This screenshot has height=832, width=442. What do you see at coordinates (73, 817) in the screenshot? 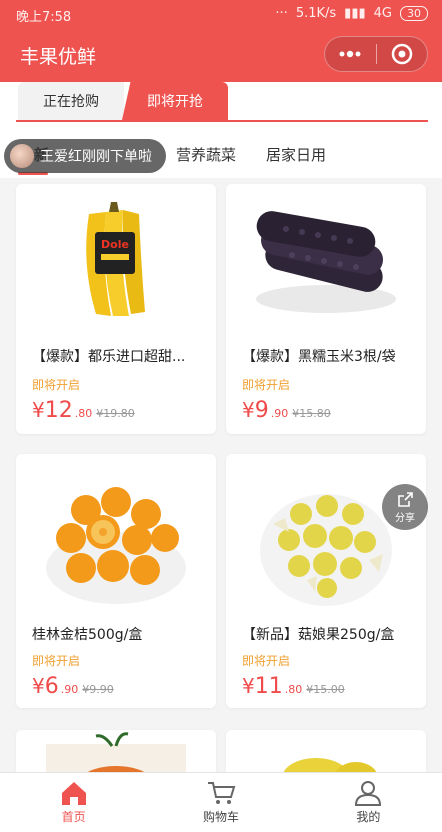
I see `nav-home-label: 首页` at bounding box center [73, 817].